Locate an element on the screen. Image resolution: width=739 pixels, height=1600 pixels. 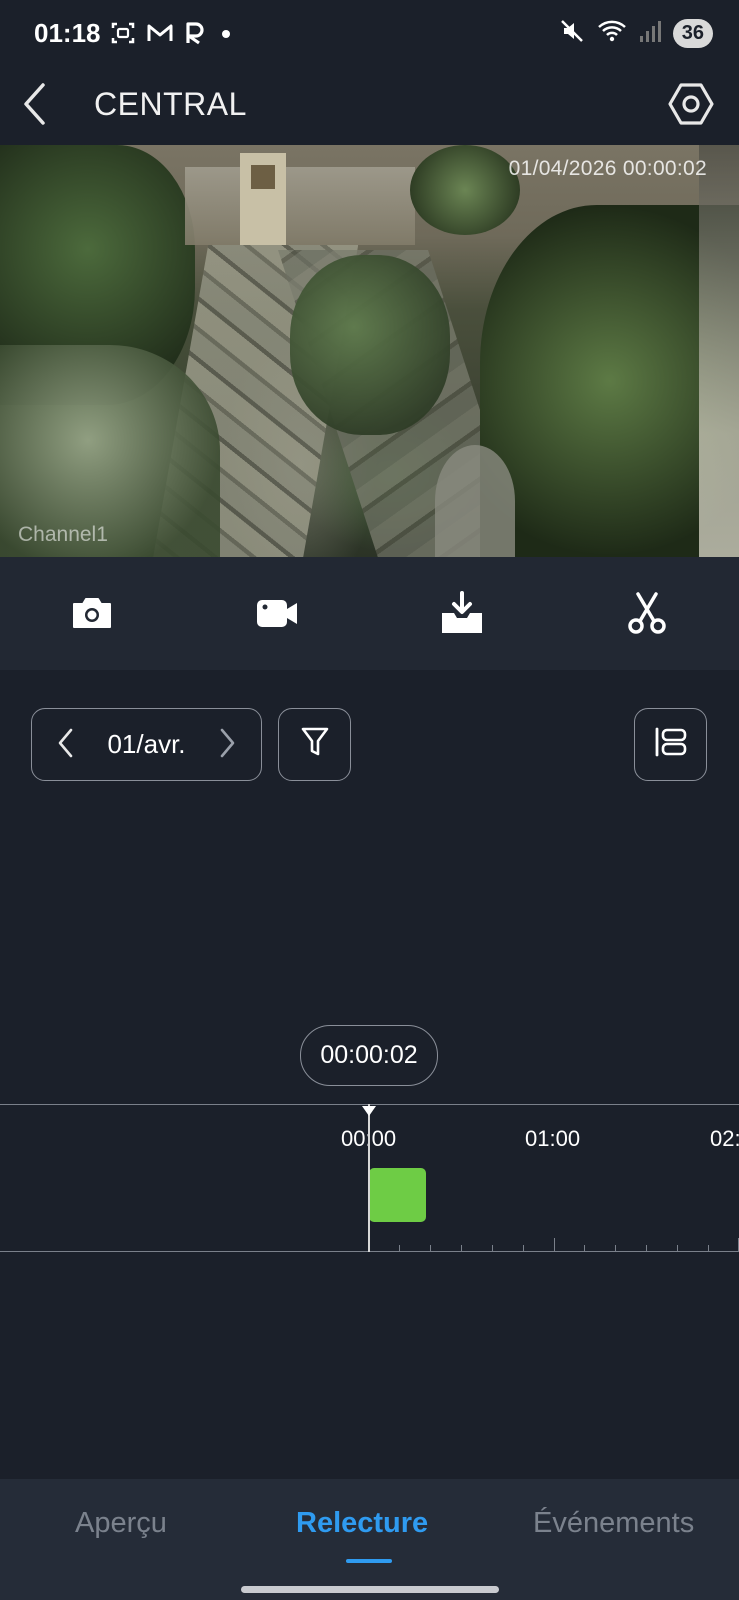
clip-button is located at coordinates (647, 615).